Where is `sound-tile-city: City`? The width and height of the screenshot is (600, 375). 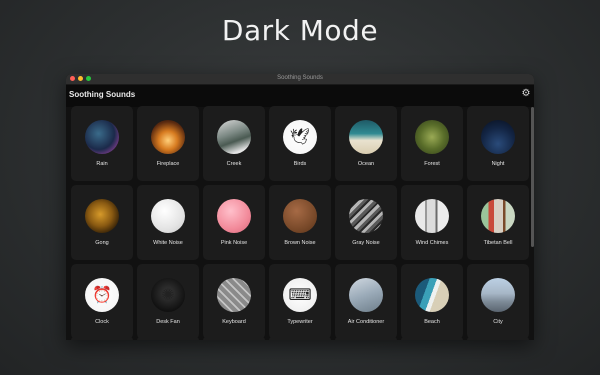 sound-tile-city: City is located at coordinates (498, 301).